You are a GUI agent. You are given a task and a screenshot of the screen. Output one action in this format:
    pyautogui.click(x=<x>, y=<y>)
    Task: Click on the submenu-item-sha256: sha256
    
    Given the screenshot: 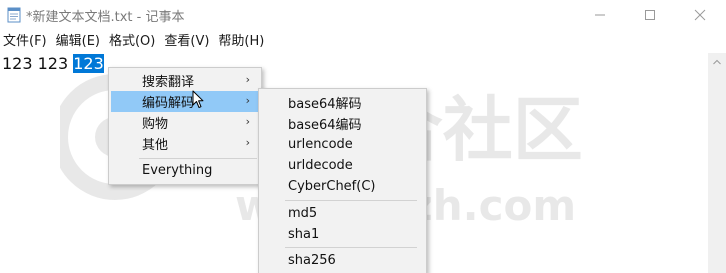 What is the action you would take?
    pyautogui.click(x=342, y=260)
    